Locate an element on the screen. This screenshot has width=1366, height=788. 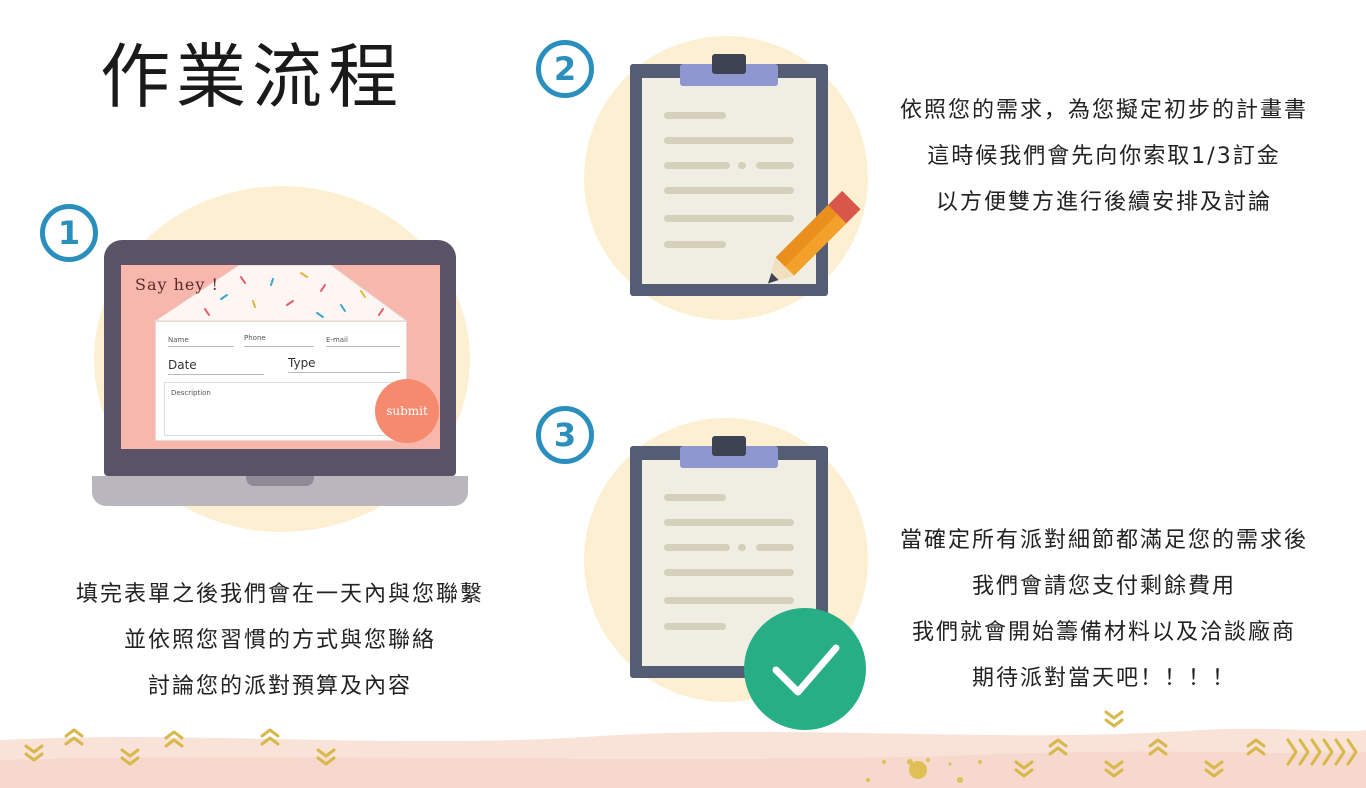
type-field is located at coordinates (344, 372).